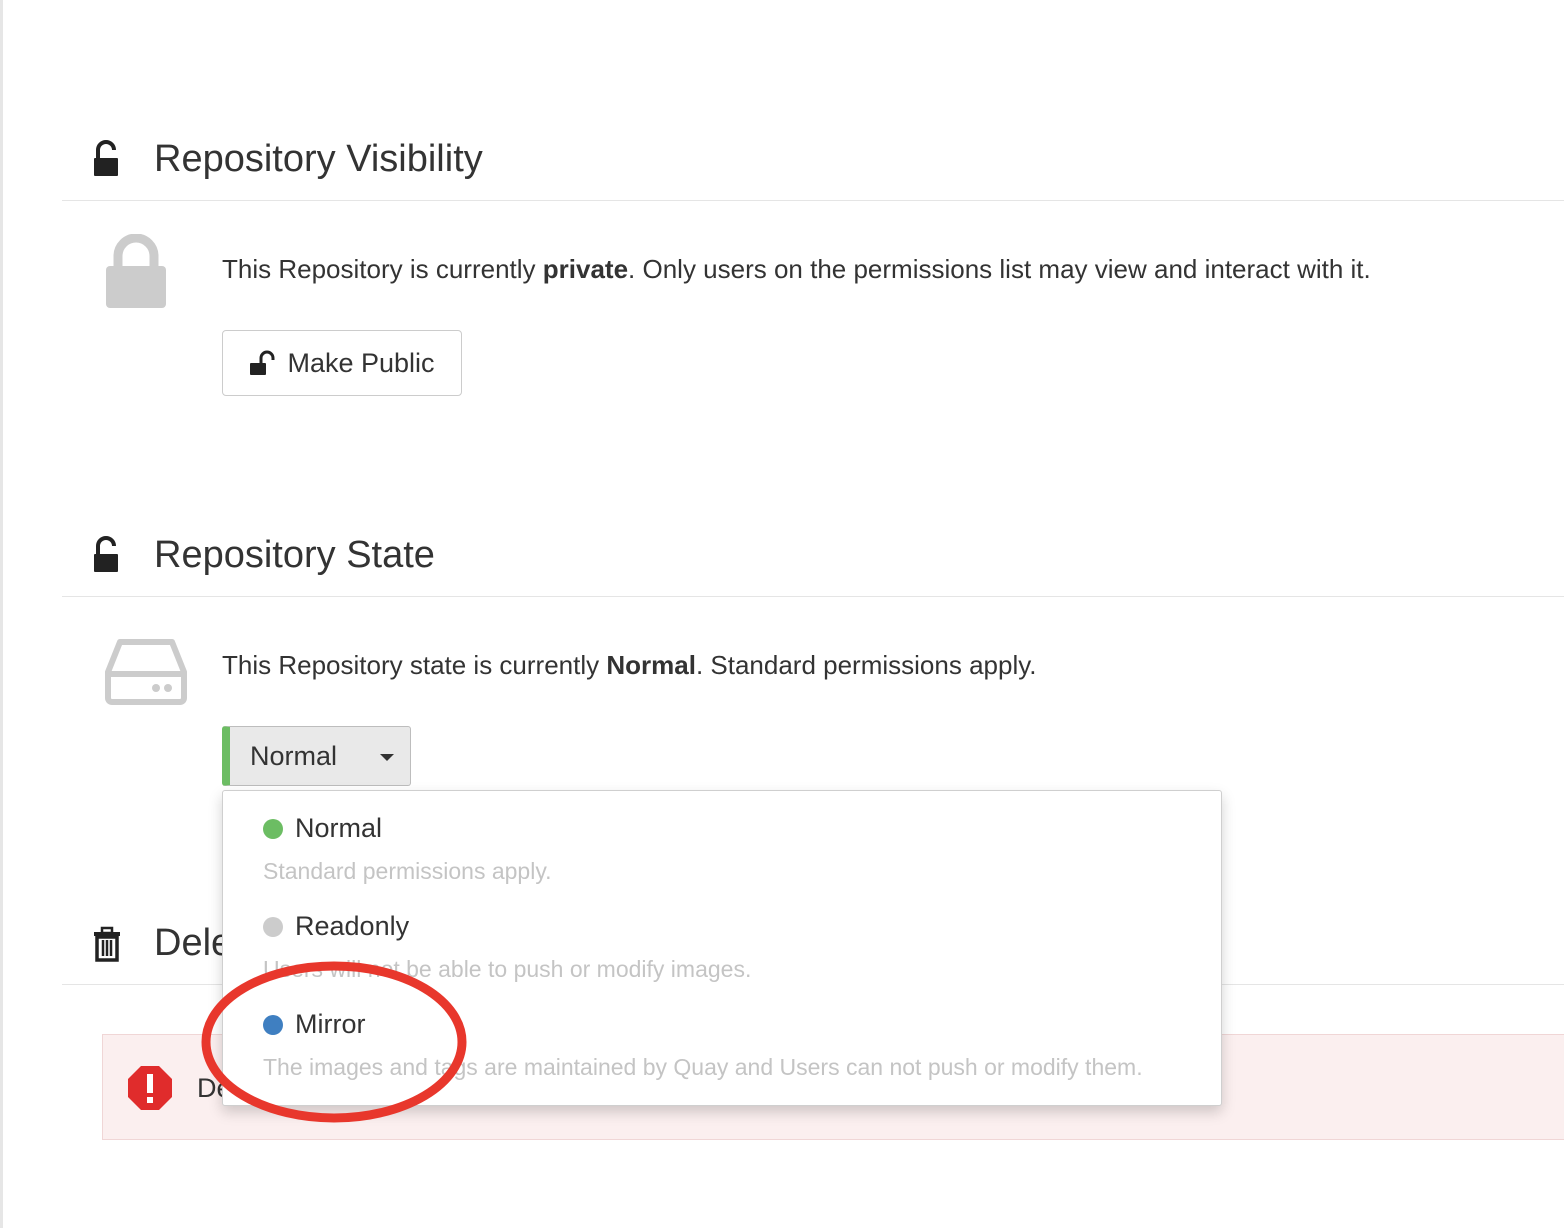 The height and width of the screenshot is (1228, 1564). I want to click on state-title: Repository State, so click(294, 555).